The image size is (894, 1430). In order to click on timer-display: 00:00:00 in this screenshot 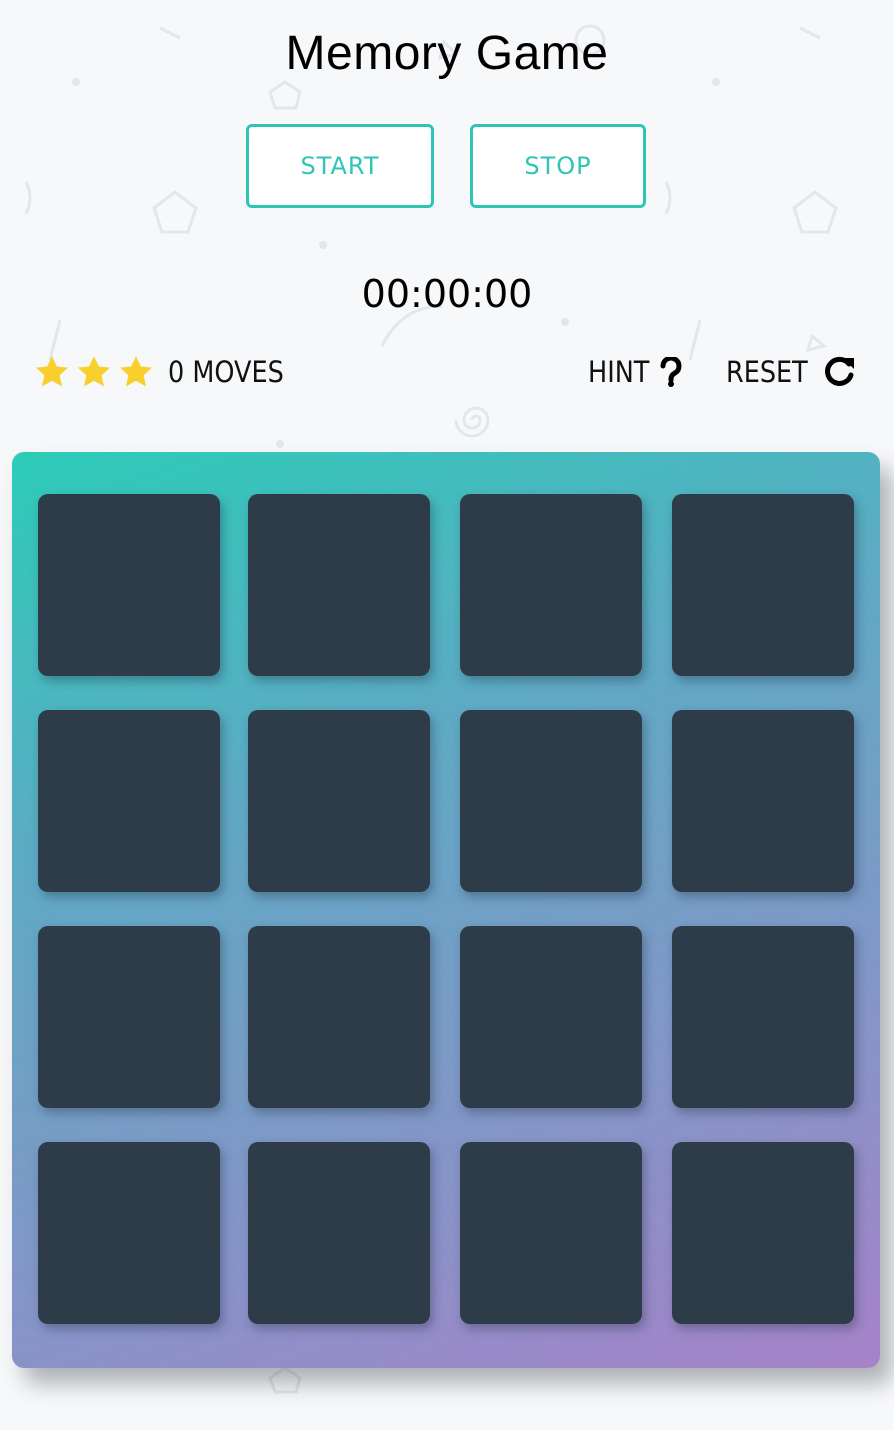, I will do `click(447, 294)`.